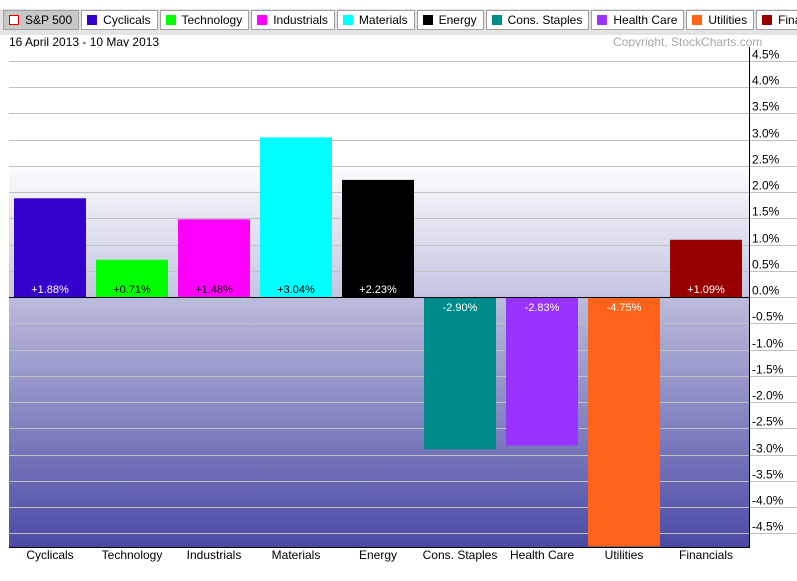 The height and width of the screenshot is (581, 797). What do you see at coordinates (766, 107) in the screenshot?
I see `y-tick-label: 3.5%` at bounding box center [766, 107].